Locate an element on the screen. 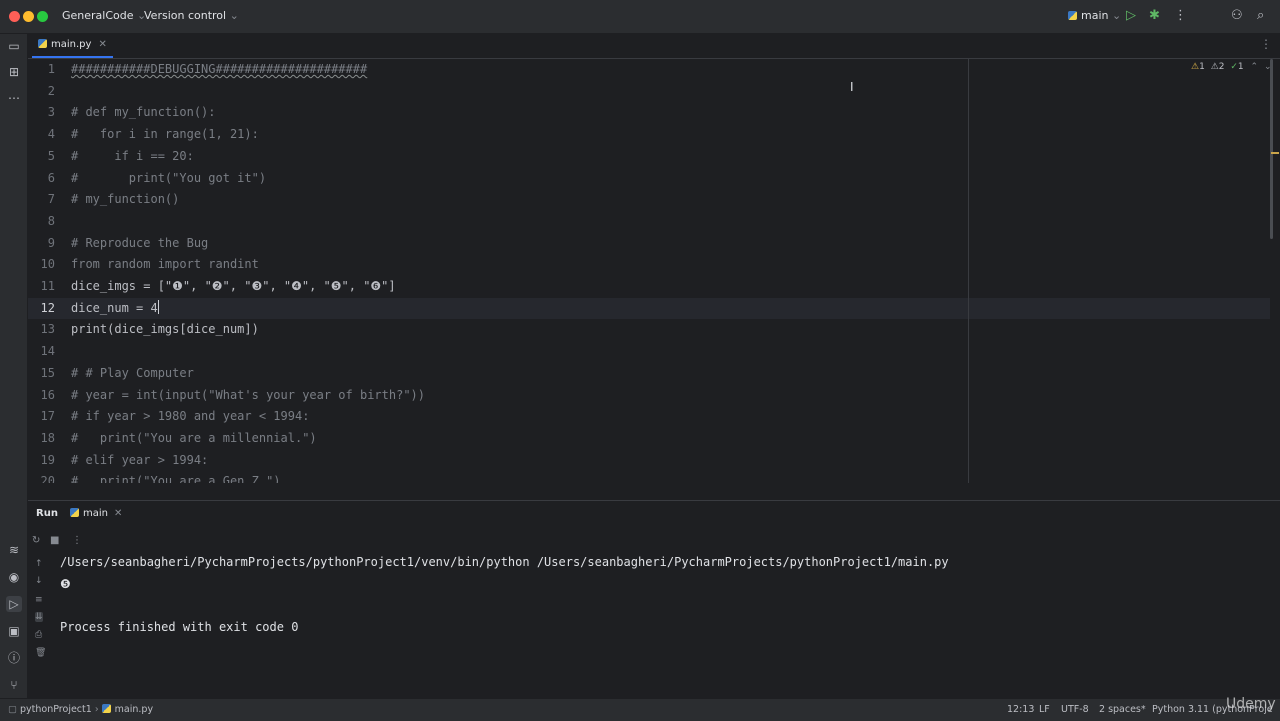 This screenshot has height=721, width=1280. code-line: 6 # print("You got it") is located at coordinates (649, 179).